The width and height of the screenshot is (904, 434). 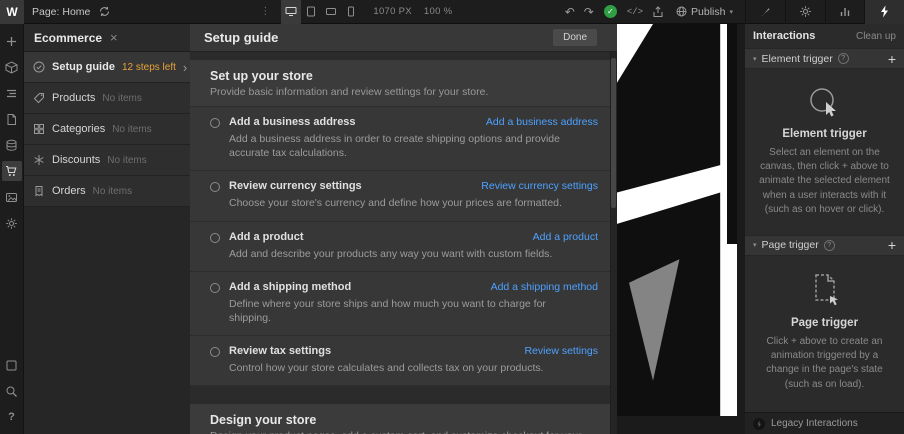 I want to click on main-scrollbar-thumb, so click(x=613, y=133).